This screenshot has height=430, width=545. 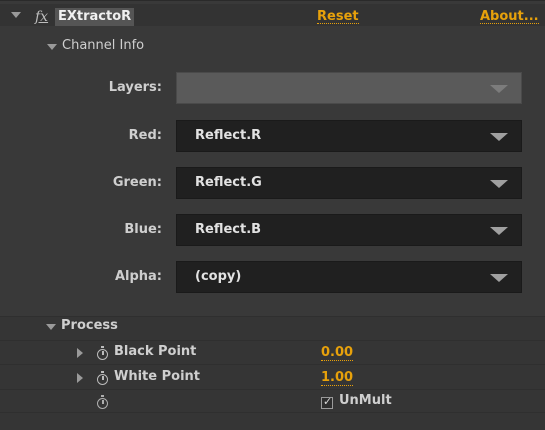 I want to click on blue-value: Reflect.B, so click(x=228, y=229).